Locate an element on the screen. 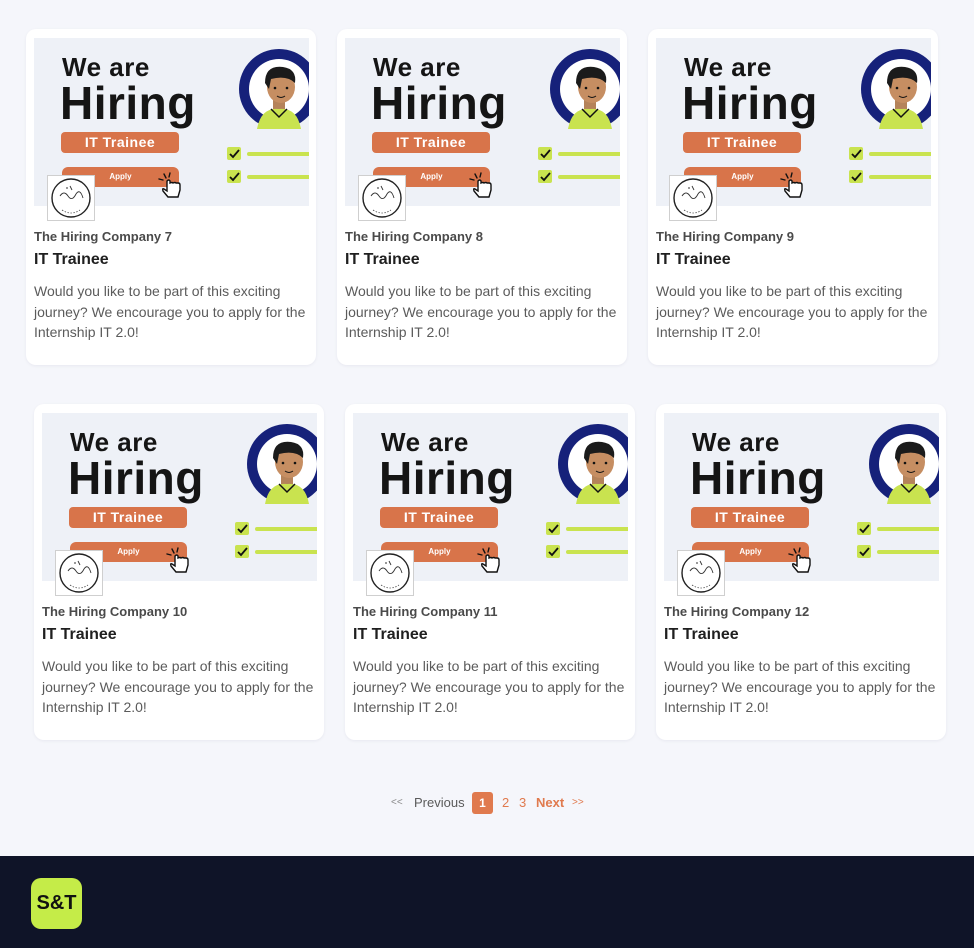  page-3-link: 3 is located at coordinates (522, 803).